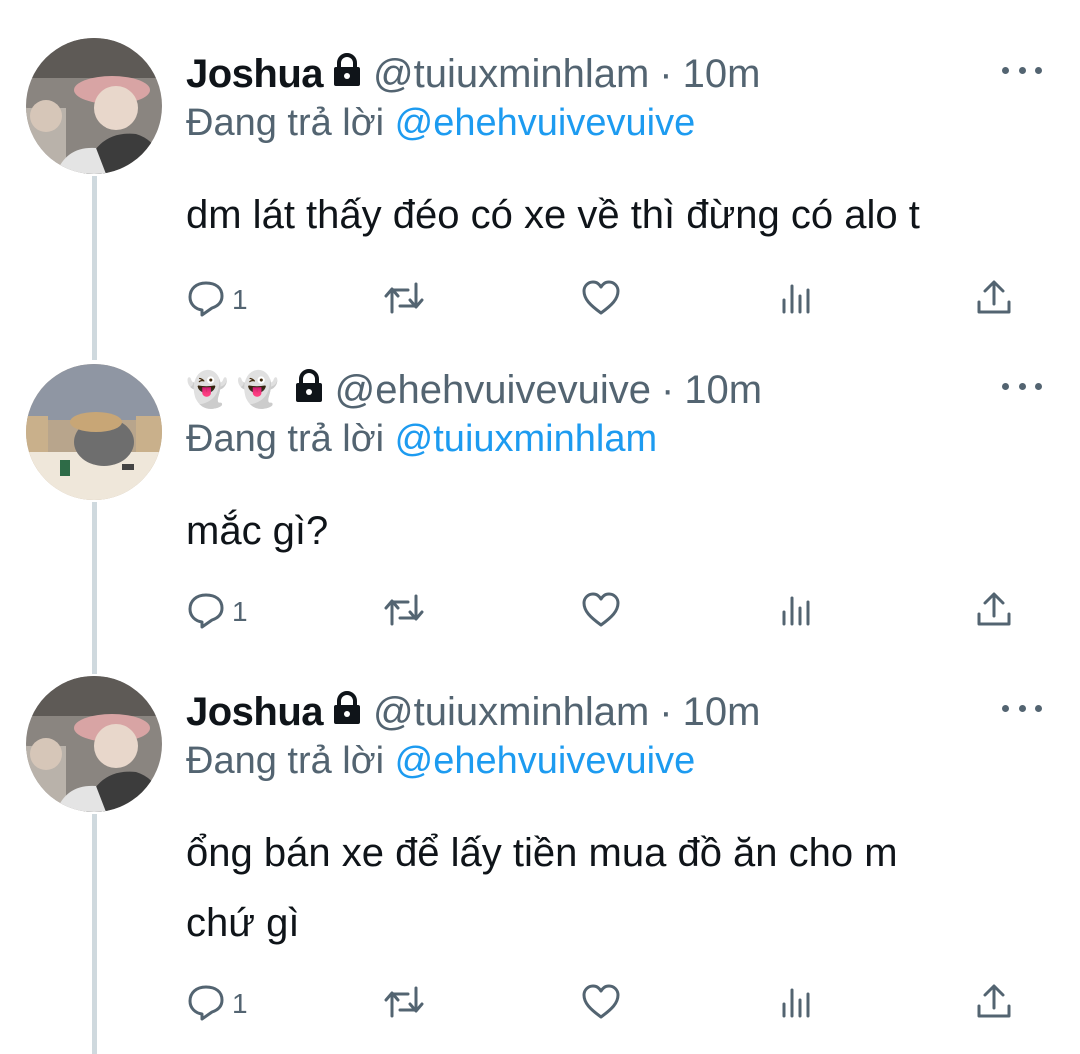 Image resolution: width=1080 pixels, height=1054 pixels. Describe the element at coordinates (526, 439) in the screenshot. I see `mention-link: @tuiuxminhlam` at that location.